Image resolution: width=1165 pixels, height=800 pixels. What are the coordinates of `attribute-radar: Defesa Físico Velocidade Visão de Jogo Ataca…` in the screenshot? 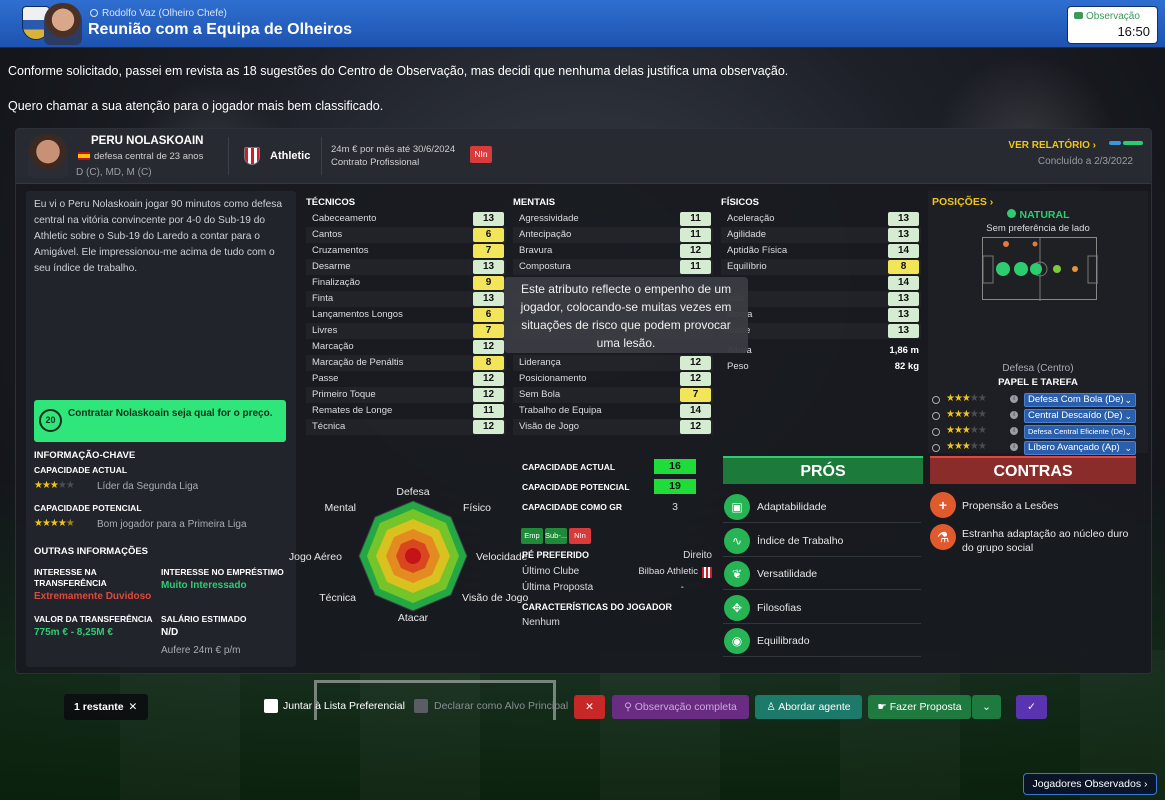 It's located at (409, 556).